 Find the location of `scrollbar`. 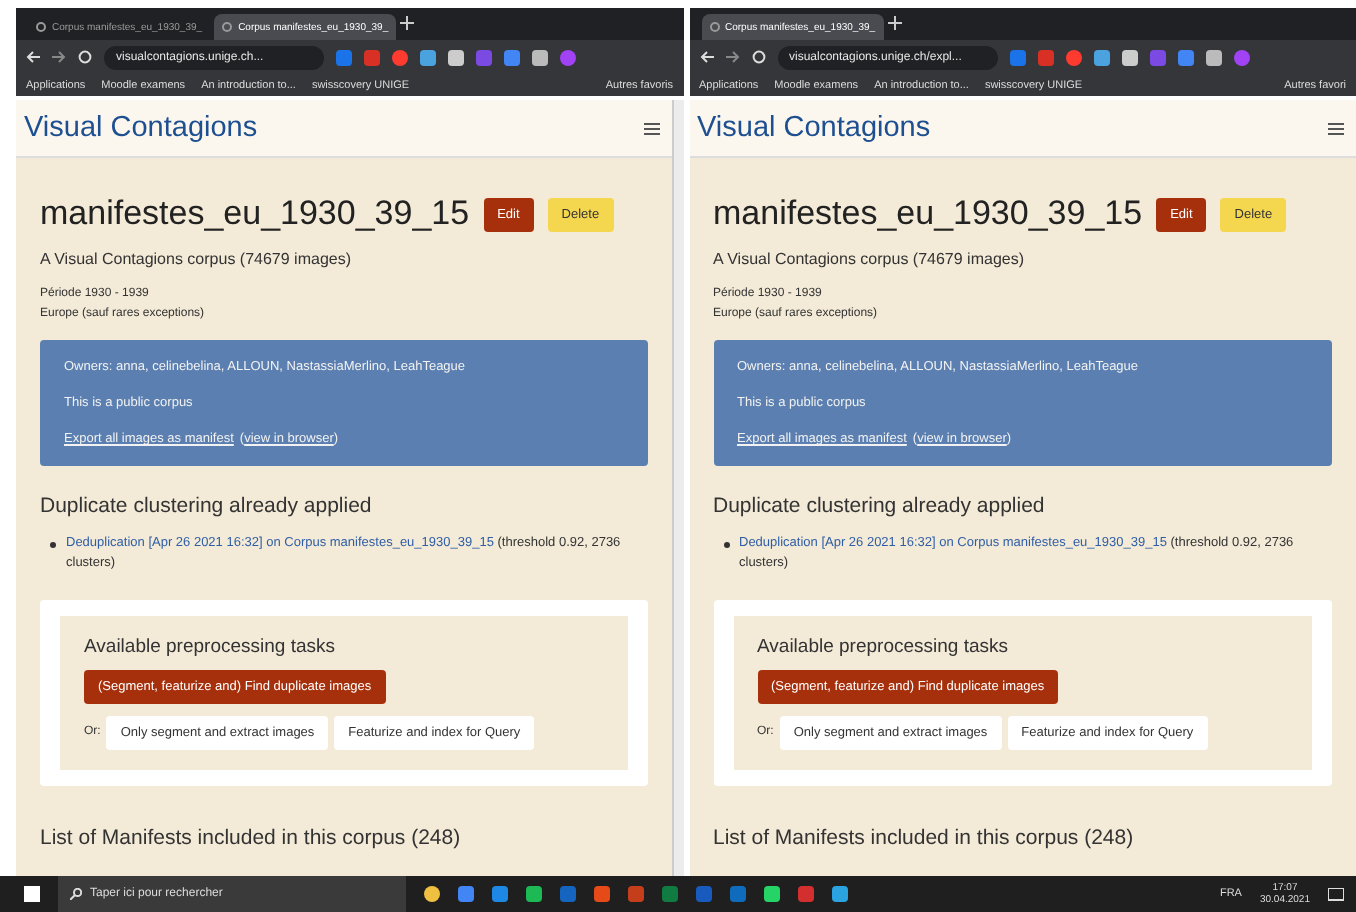

scrollbar is located at coordinates (677, 488).